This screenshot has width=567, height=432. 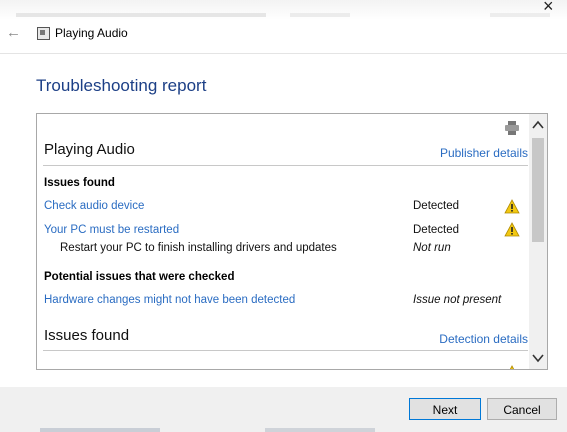 I want to click on troubleshooter-app-icon, so click(x=43, y=33).